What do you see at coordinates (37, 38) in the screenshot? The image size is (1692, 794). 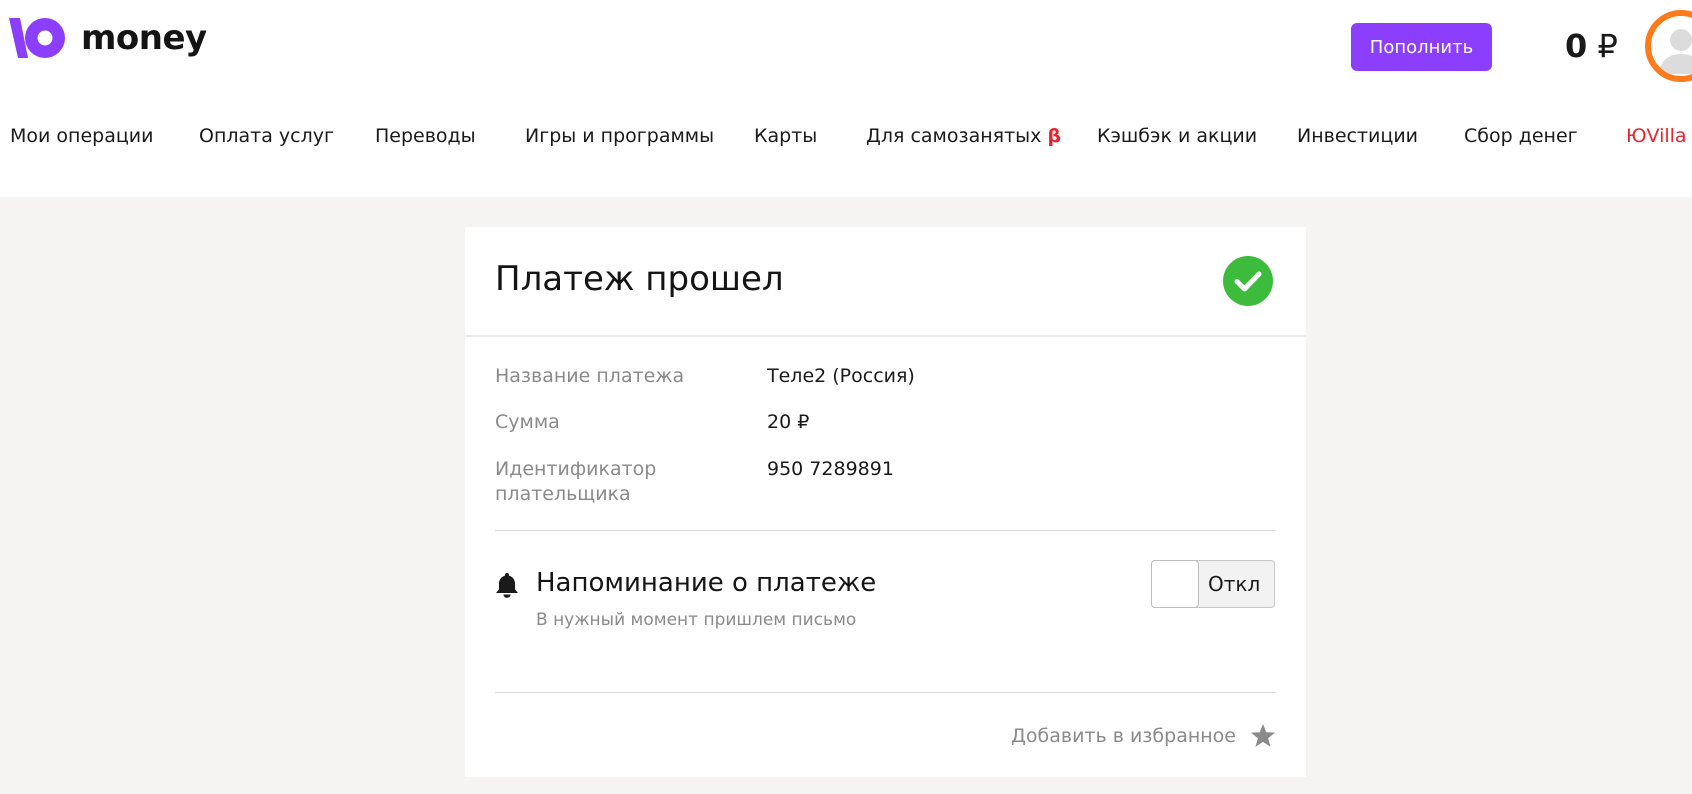 I see `yoomoney-logo-icon` at bounding box center [37, 38].